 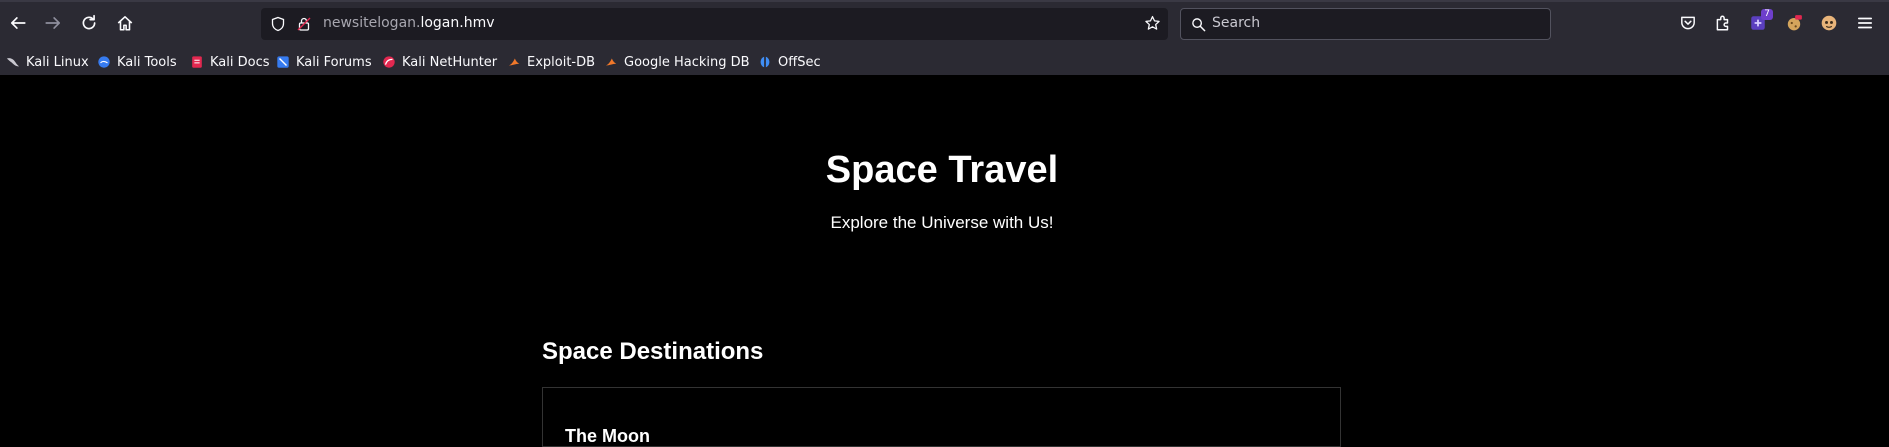 What do you see at coordinates (561, 62) in the screenshot?
I see `bookmark-label: Exploit-DB` at bounding box center [561, 62].